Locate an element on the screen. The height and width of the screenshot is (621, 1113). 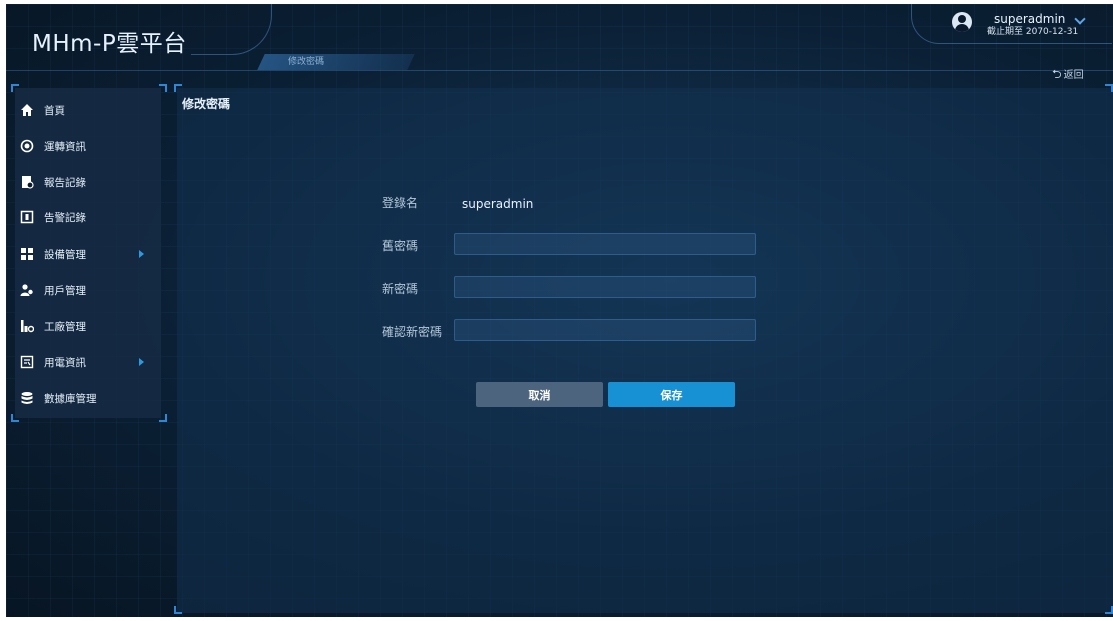
confirm-password-input is located at coordinates (605, 330).